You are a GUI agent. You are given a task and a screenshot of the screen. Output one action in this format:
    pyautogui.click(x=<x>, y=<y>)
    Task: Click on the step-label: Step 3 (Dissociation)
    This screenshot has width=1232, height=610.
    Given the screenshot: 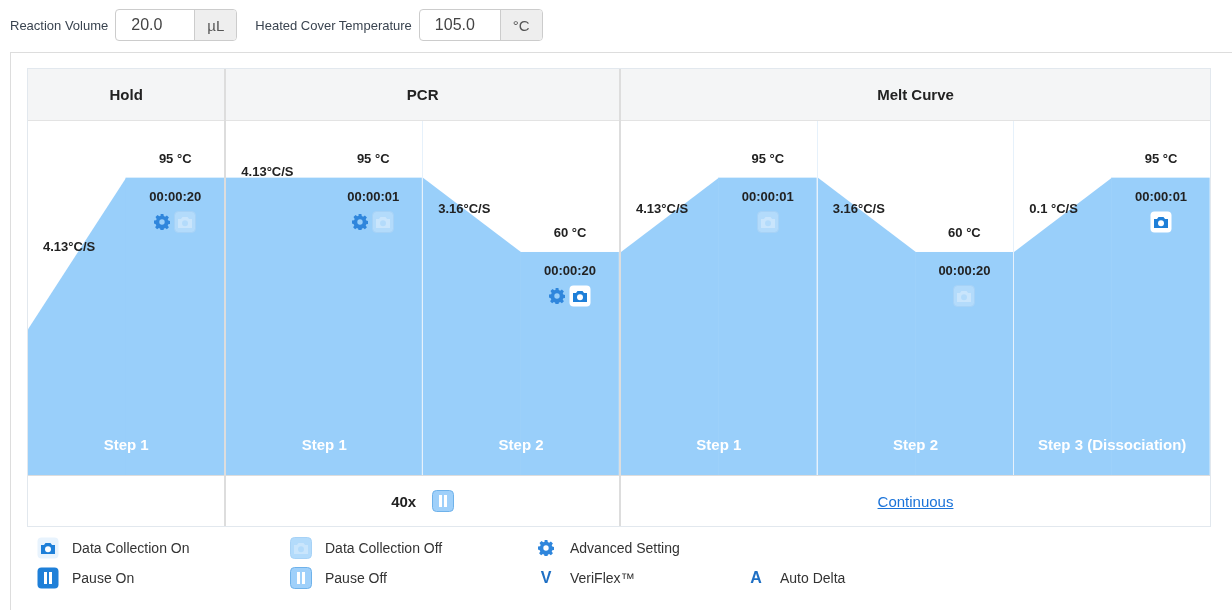 What is the action you would take?
    pyautogui.click(x=1112, y=444)
    